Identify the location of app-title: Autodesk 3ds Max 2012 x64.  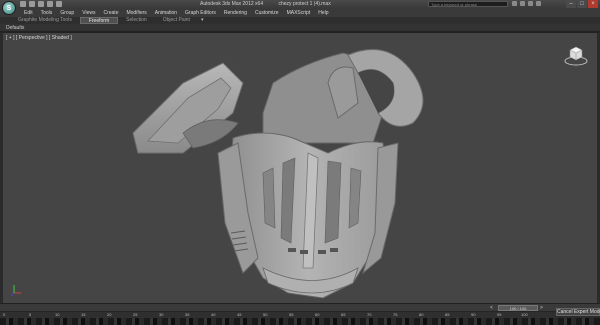
(232, 4).